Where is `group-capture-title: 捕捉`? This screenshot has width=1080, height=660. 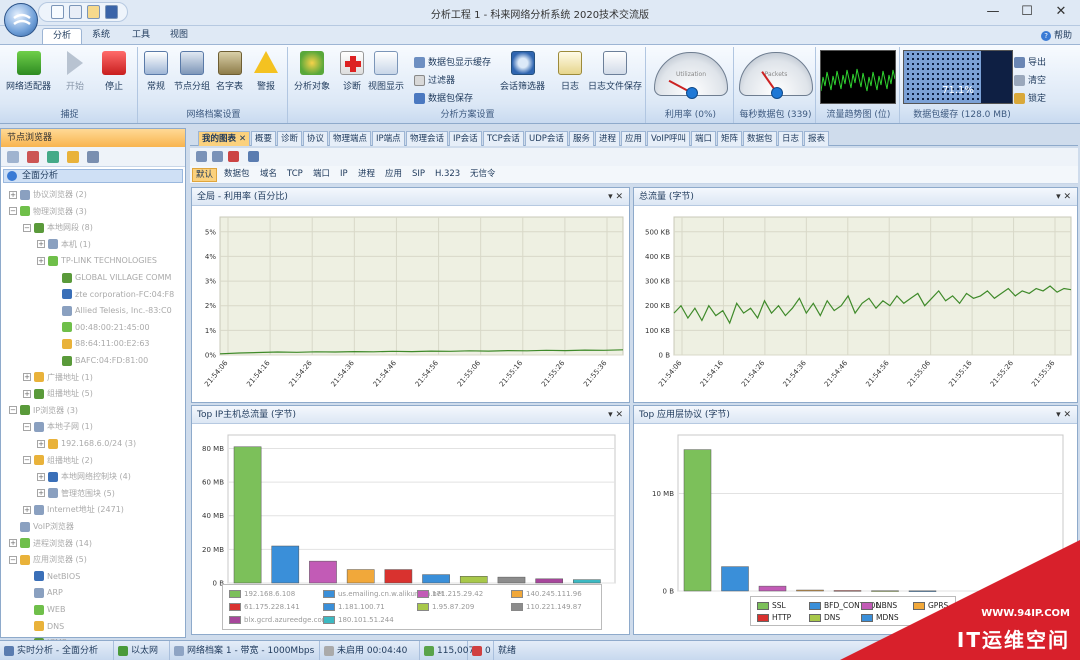
group-capture-title: 捕捉 is located at coordinates (69, 115).